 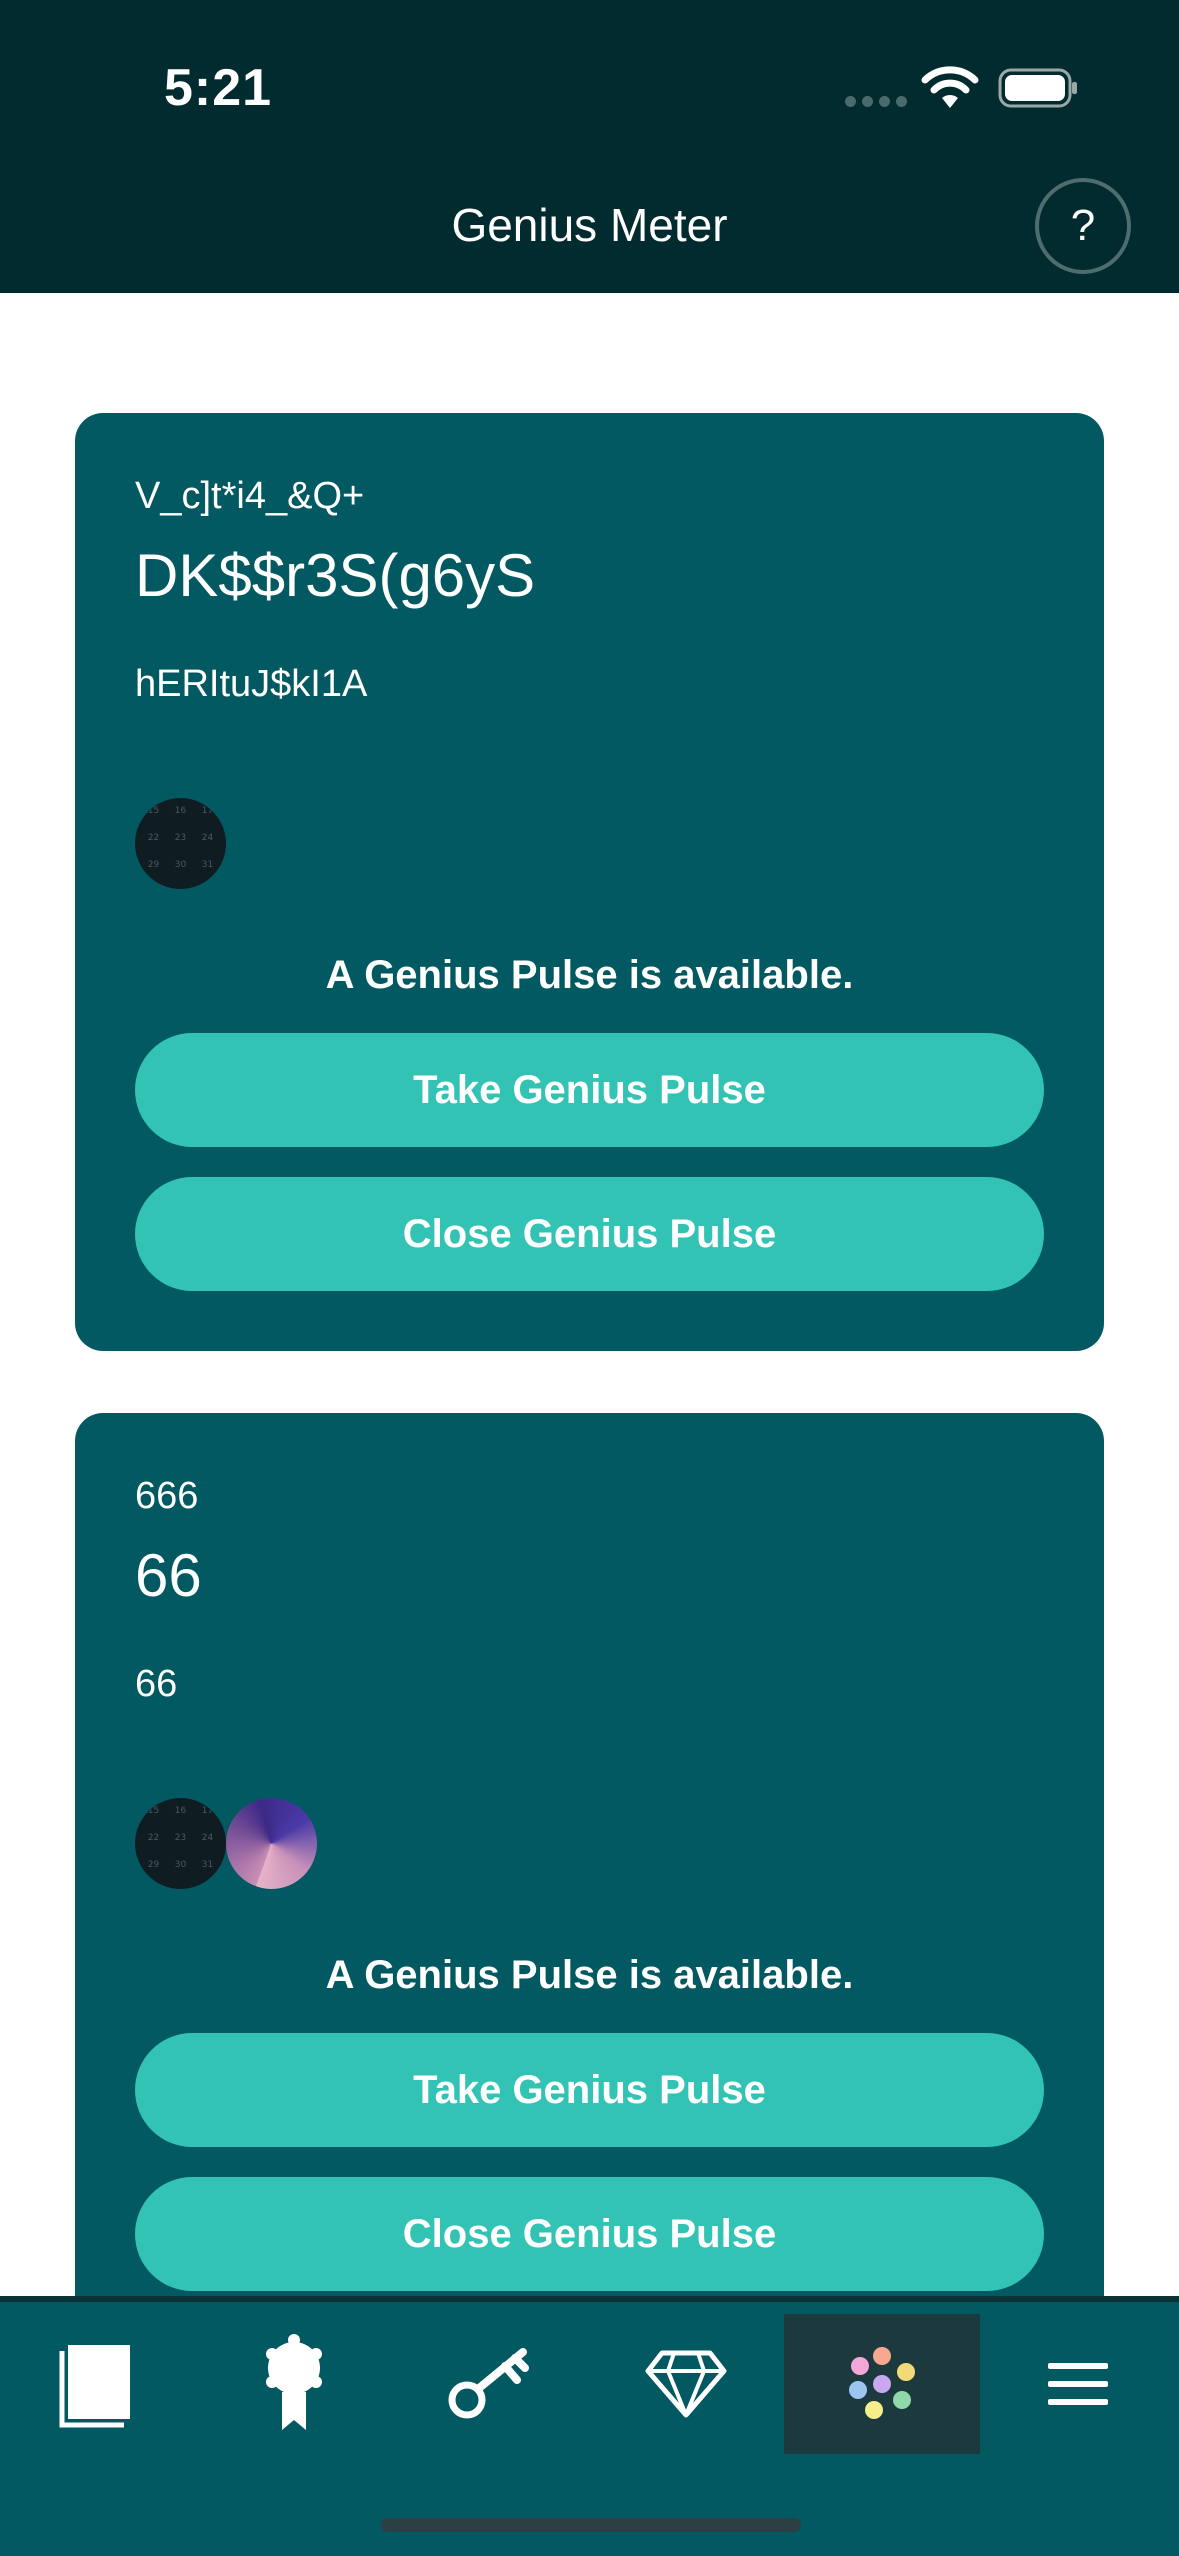 What do you see at coordinates (251, 684) in the screenshot?
I see `card-subtitle: hERItuJ$kI1A` at bounding box center [251, 684].